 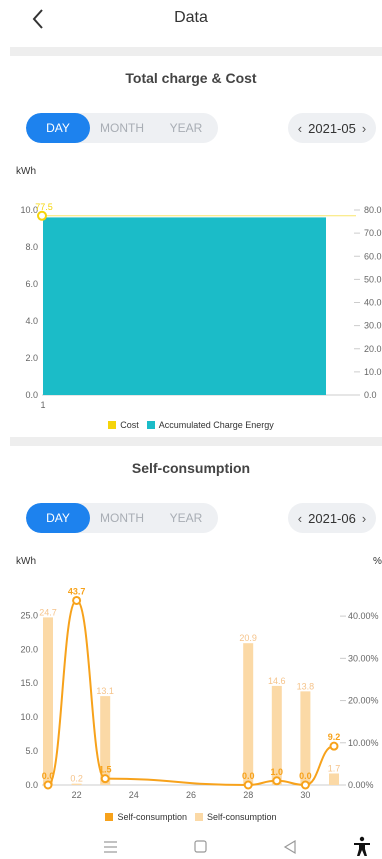 I want to click on y-tick-label: 4.0, so click(x=31, y=321).